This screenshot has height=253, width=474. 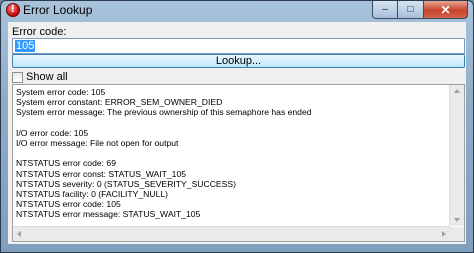 I want to click on close-button: ✕, so click(x=446, y=10).